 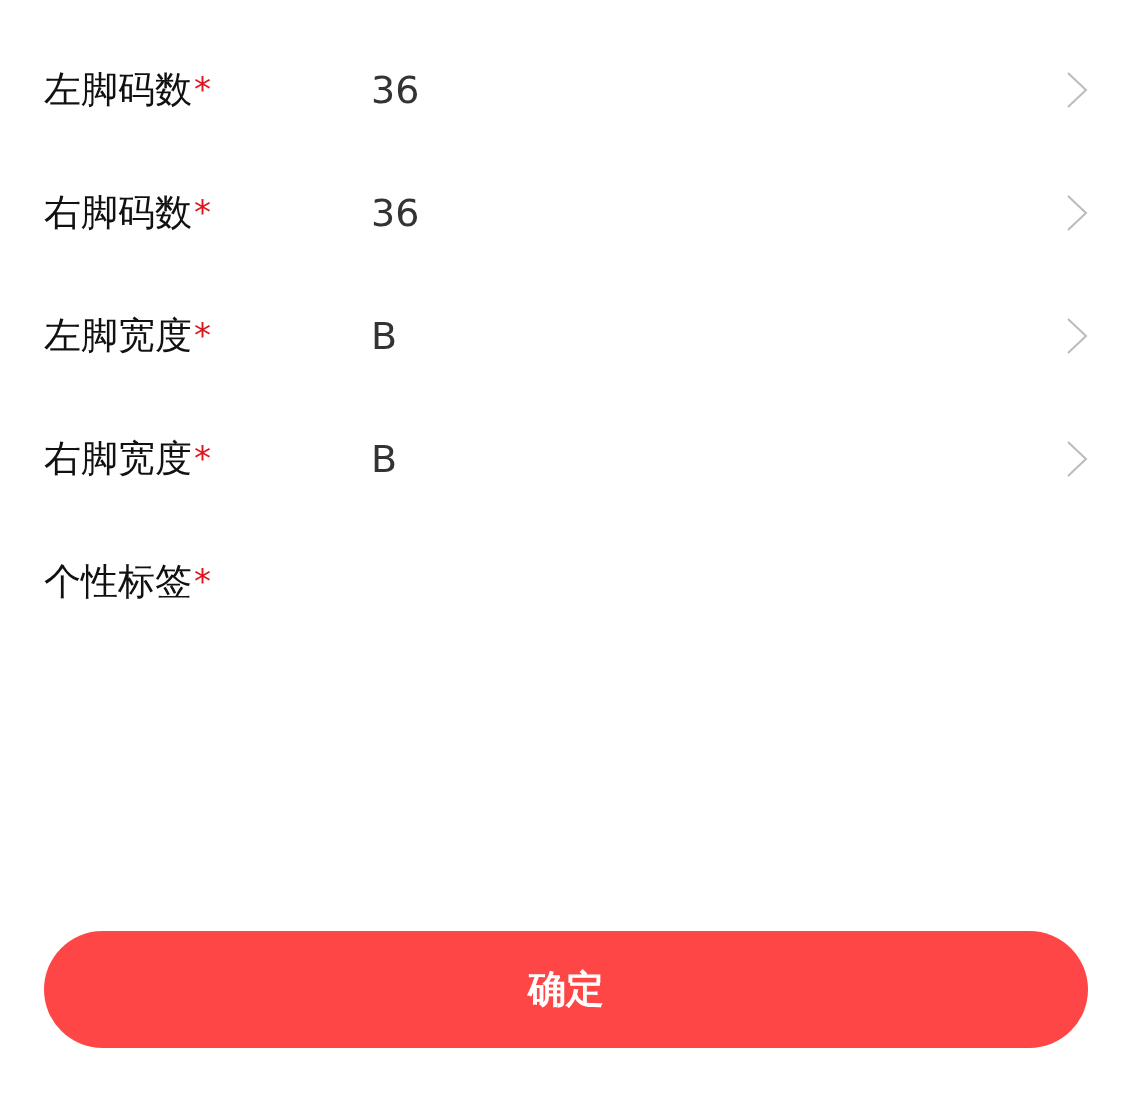 I want to click on field-label: 左脚宽度, so click(x=118, y=335).